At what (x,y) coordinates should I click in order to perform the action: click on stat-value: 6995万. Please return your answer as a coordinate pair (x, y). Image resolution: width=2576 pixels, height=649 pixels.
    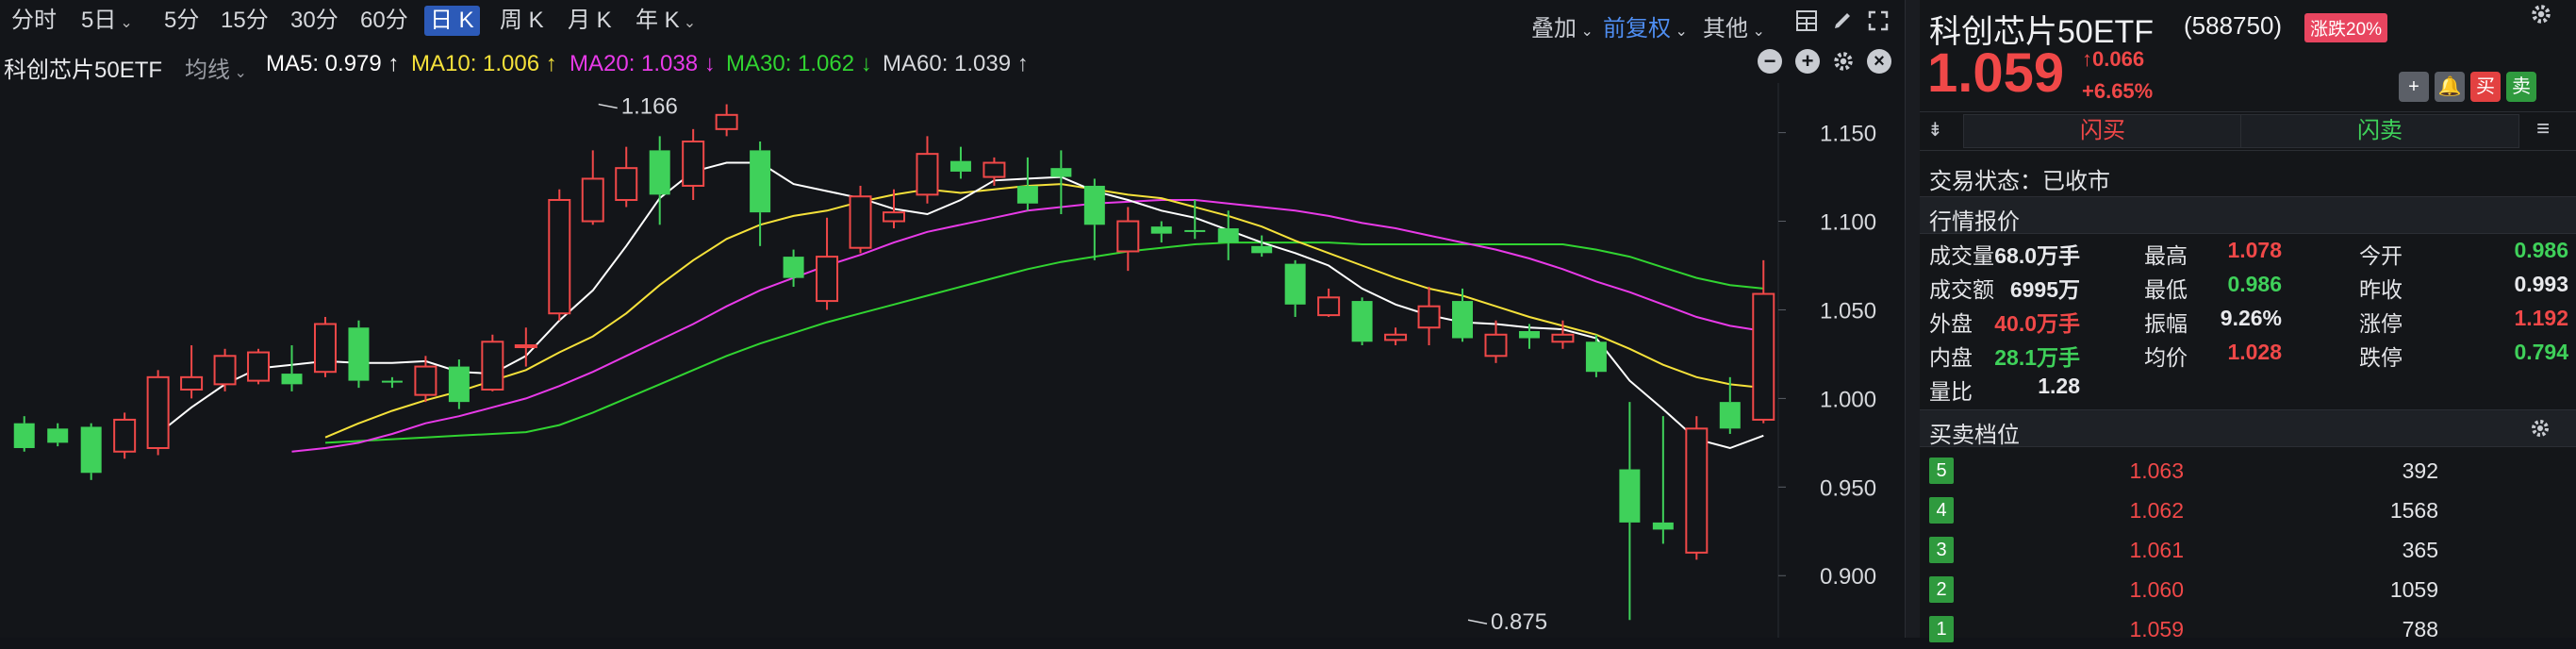
    Looking at the image, I should click on (2044, 289).